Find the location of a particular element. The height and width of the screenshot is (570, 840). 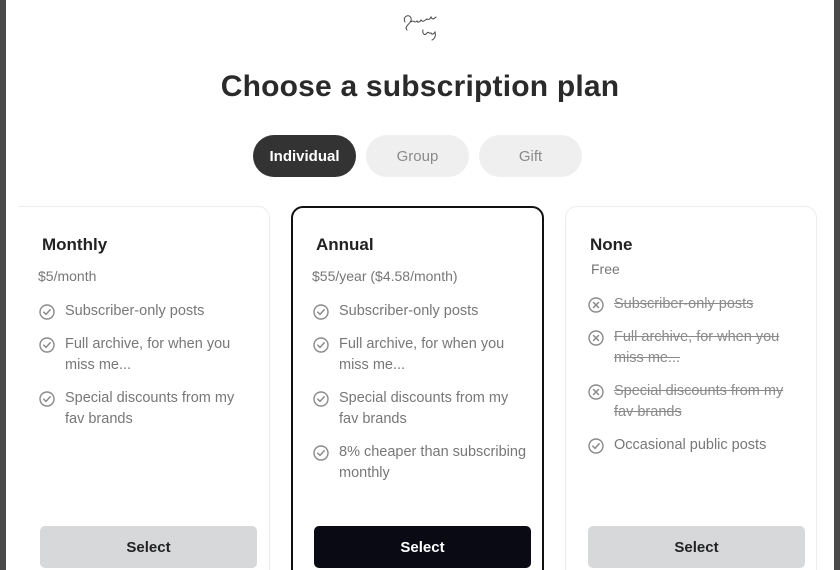

plan-name: None is located at coordinates (611, 244).